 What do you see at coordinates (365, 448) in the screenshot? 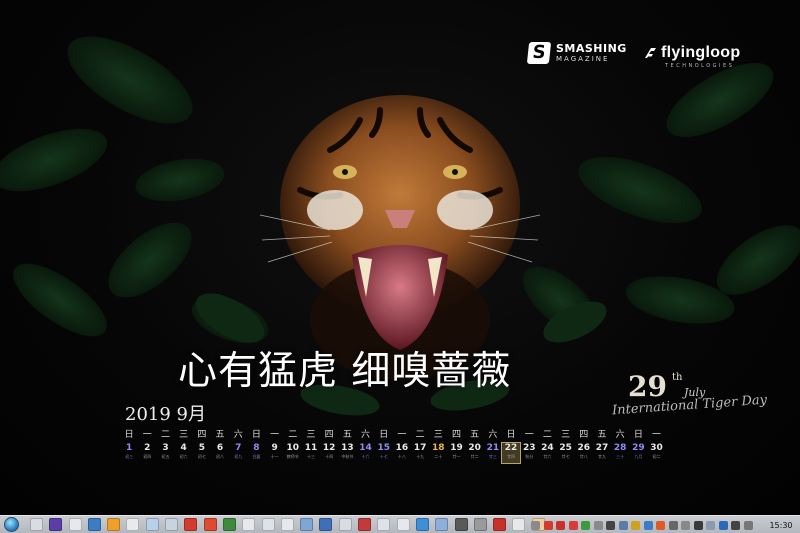
I see `calendar-day-number: 14` at bounding box center [365, 448].